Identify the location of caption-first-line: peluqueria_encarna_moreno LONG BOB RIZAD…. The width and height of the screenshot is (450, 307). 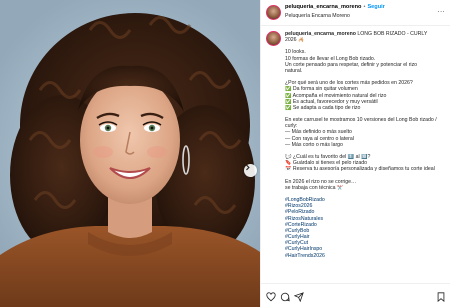
(366, 34).